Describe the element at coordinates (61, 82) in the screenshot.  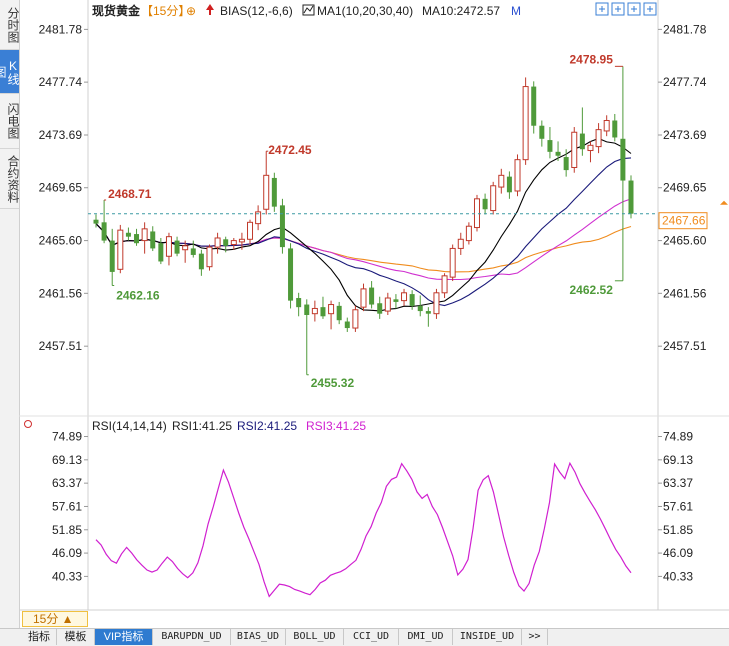
I see `price-tick-label-left: 2477.74` at that location.